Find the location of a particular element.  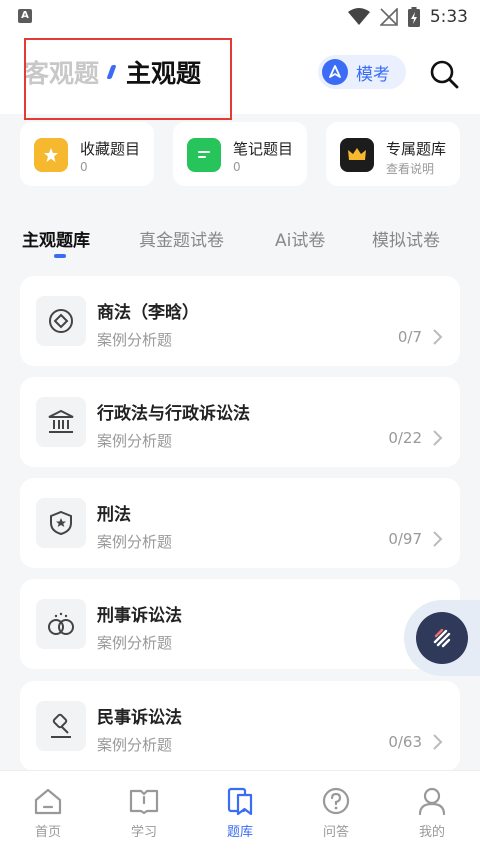

battery-charging-icon is located at coordinates (413, 17).